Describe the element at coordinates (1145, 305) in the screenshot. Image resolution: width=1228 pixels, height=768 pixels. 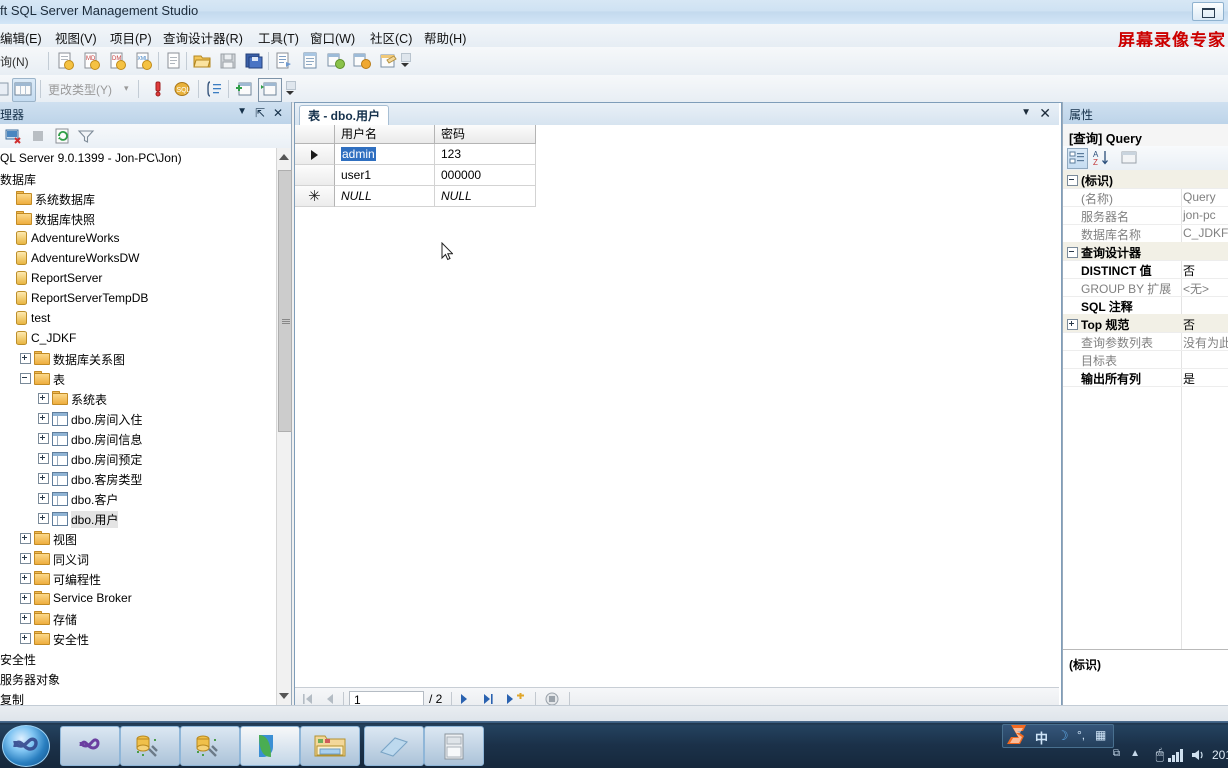
I see `property-row-7: SQL 注释` at that location.